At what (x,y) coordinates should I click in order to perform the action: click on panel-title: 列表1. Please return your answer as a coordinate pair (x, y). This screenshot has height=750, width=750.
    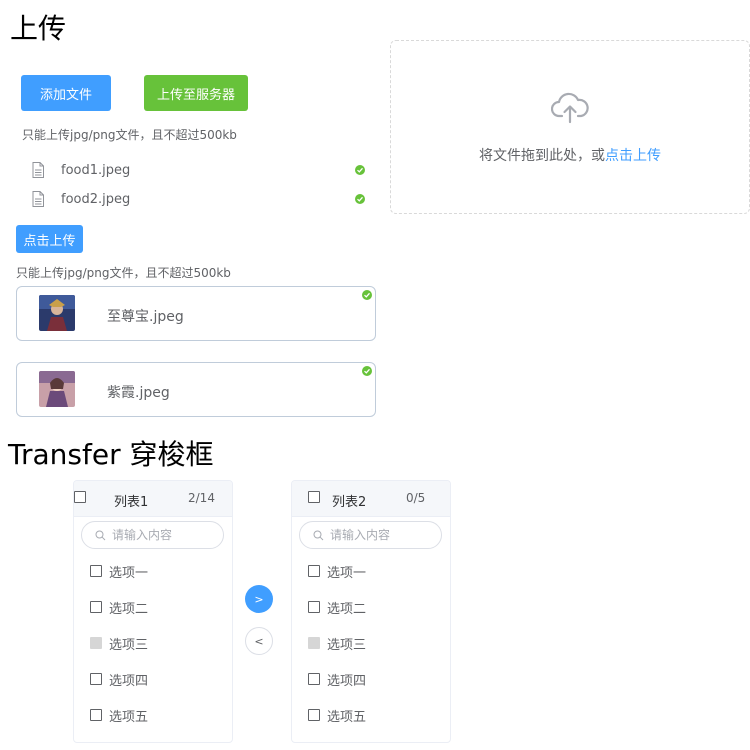
    Looking at the image, I should click on (131, 502).